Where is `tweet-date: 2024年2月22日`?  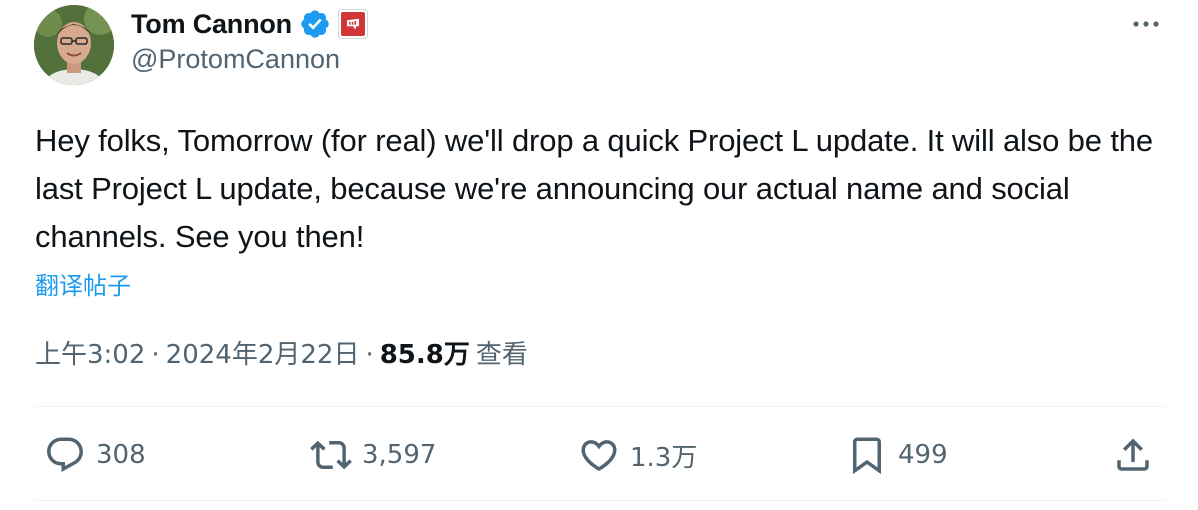
tweet-date: 2024年2月22日 is located at coordinates (263, 352).